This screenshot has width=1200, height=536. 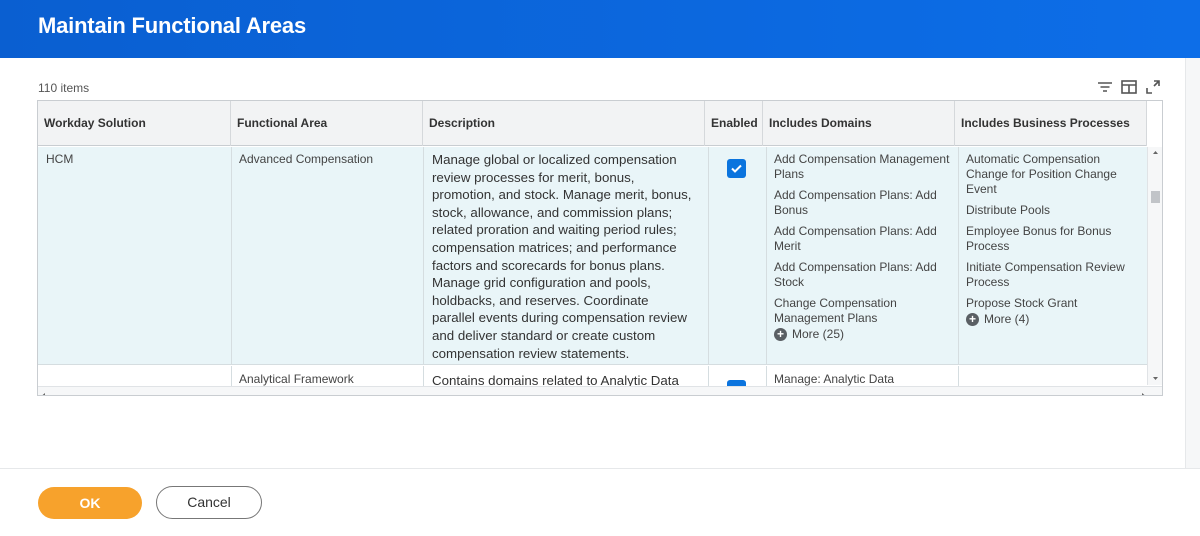 I want to click on domain-link: Add Compensation Plans: Add Merit, so click(x=862, y=239).